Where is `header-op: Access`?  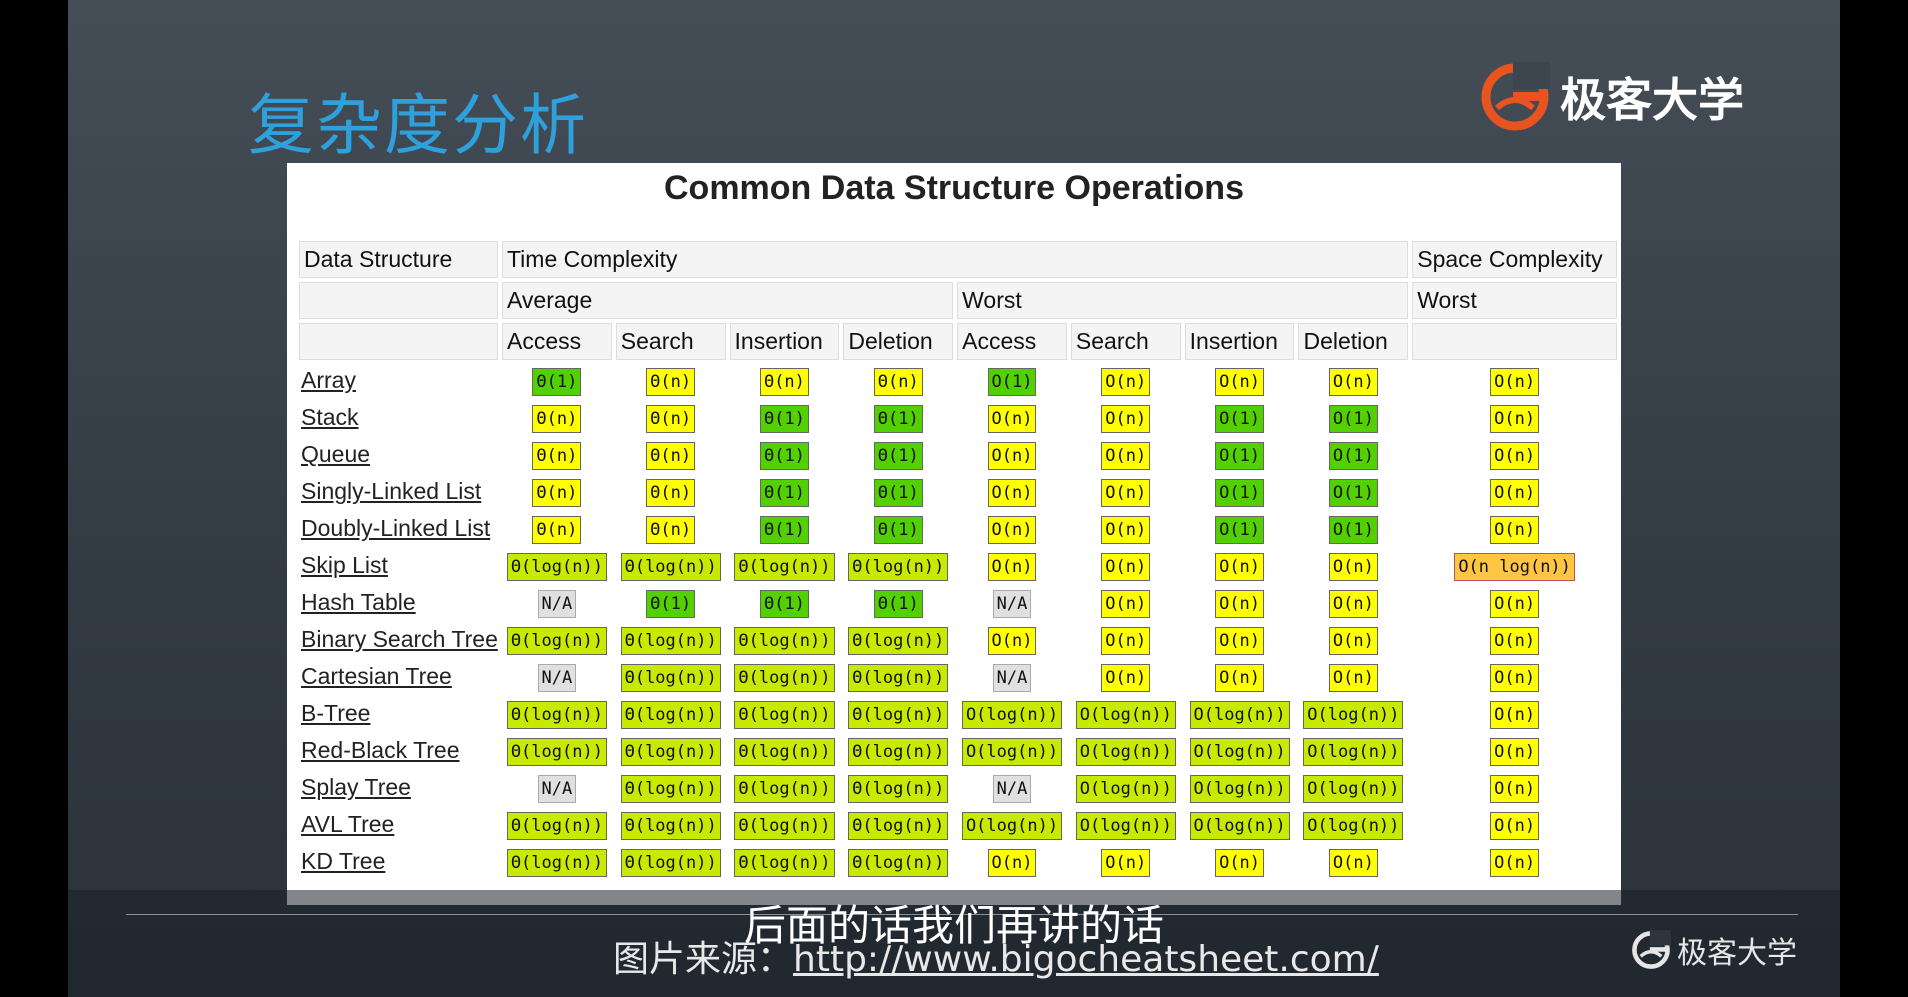
header-op: Access is located at coordinates (1012, 341).